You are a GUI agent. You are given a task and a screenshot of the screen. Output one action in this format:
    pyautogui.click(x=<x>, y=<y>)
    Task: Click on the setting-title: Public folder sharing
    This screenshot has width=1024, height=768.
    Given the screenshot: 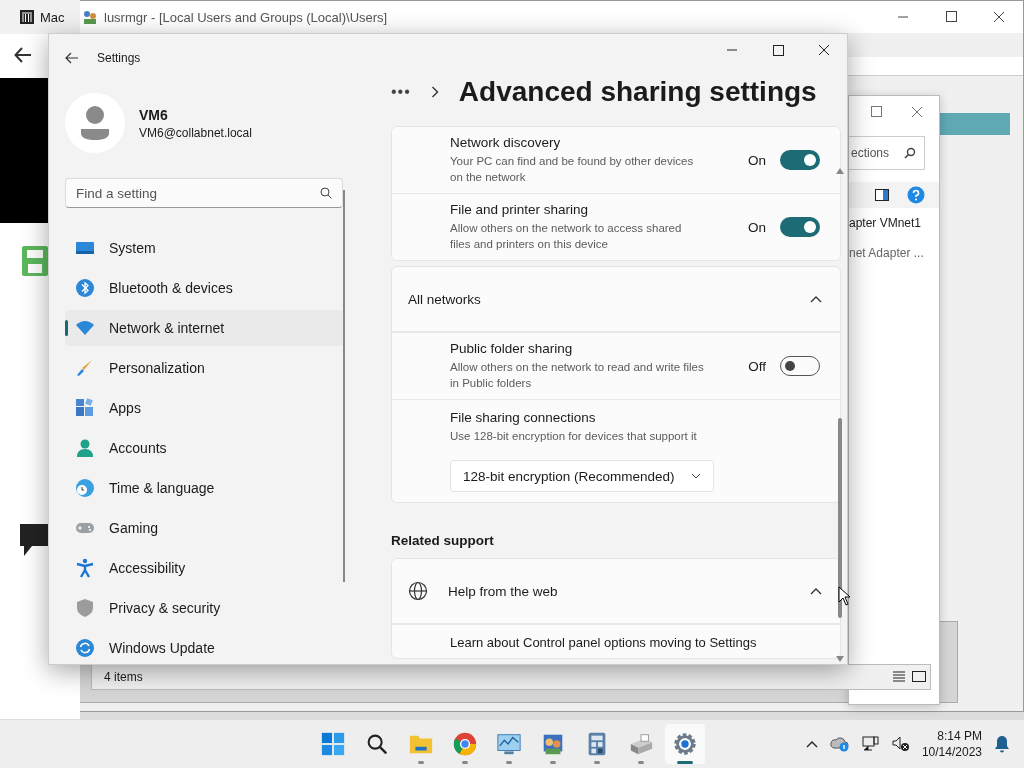 What is the action you would take?
    pyautogui.click(x=512, y=348)
    